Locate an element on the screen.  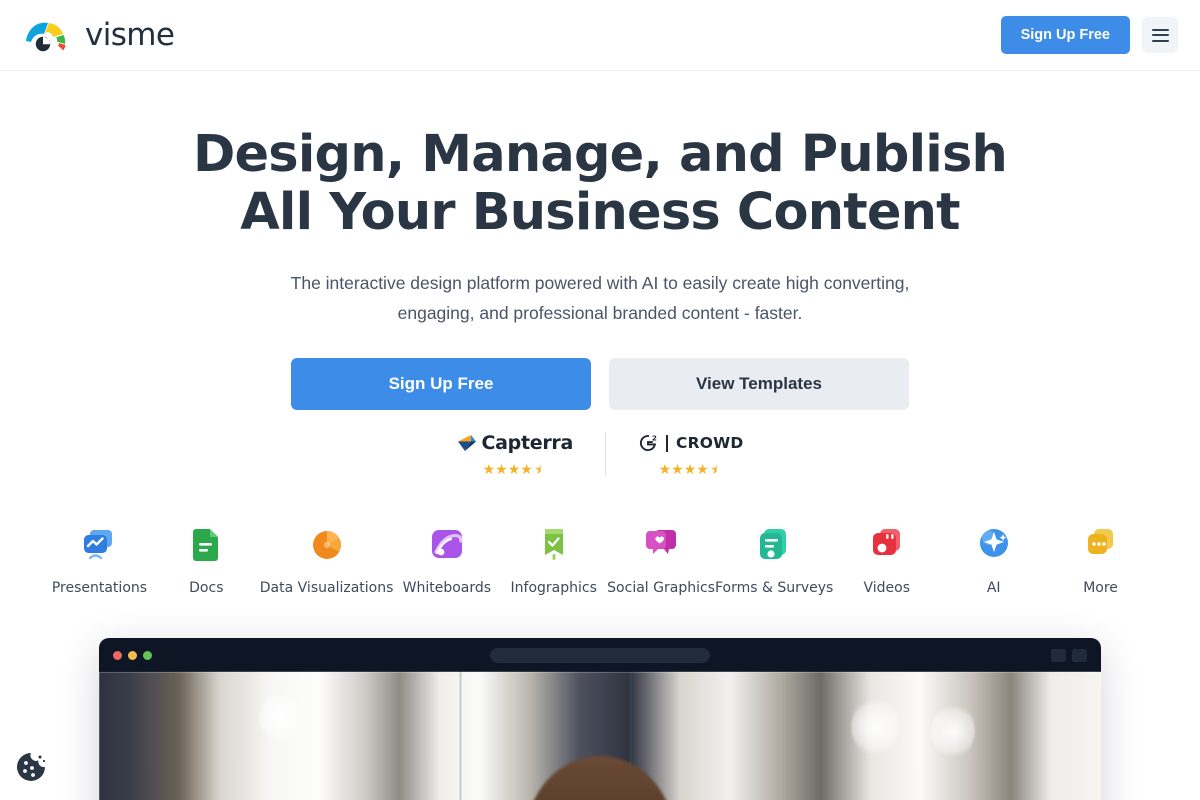
video-thumbnail is located at coordinates (600, 736).